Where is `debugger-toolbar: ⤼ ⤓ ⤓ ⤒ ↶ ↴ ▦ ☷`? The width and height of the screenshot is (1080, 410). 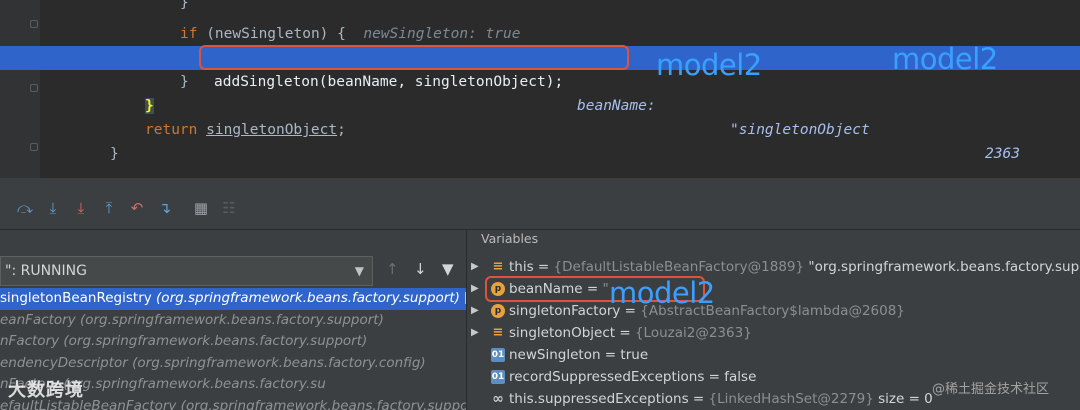 debugger-toolbar: ⤼ ⤓ ⤓ ⤒ ↶ ↴ ▦ ☷ is located at coordinates (540, 210).